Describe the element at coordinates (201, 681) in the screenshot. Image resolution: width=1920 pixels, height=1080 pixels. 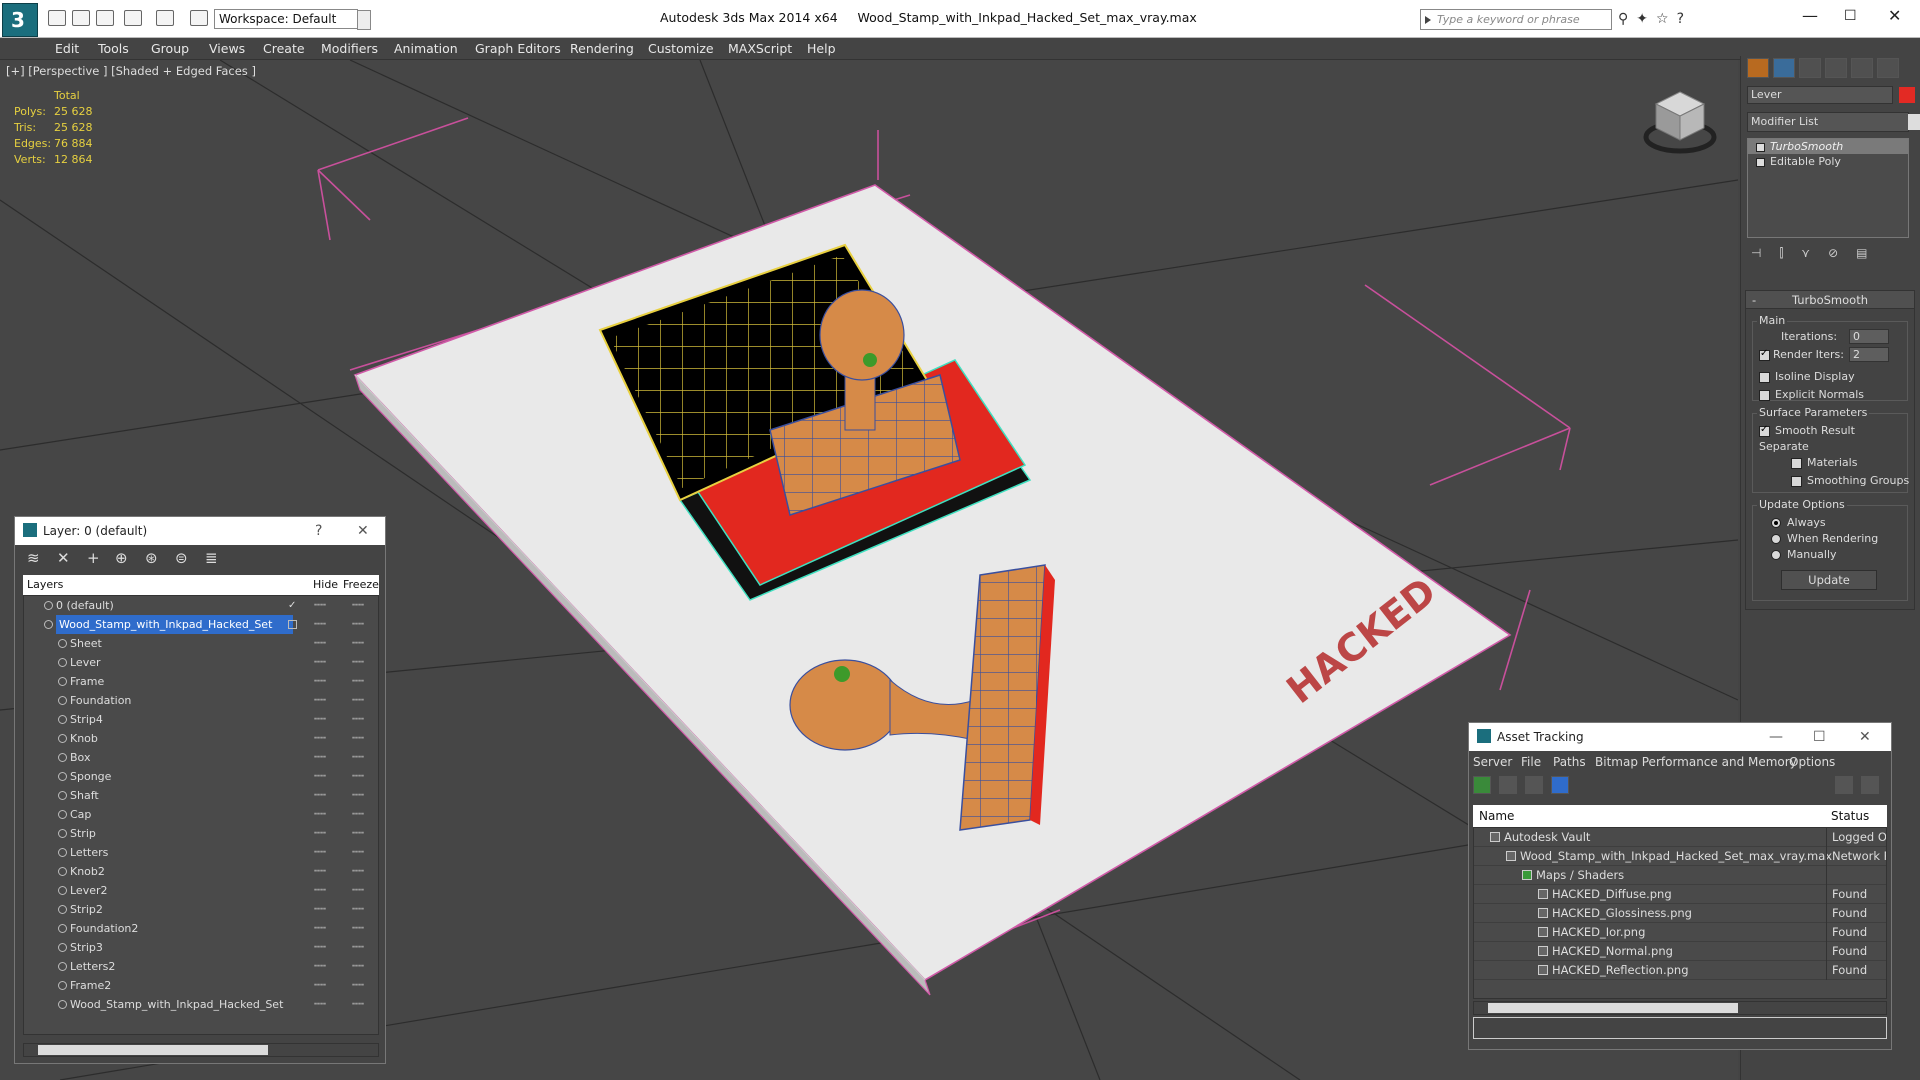
I see `layer-row: Frame ┅┅ ┅┅` at that location.